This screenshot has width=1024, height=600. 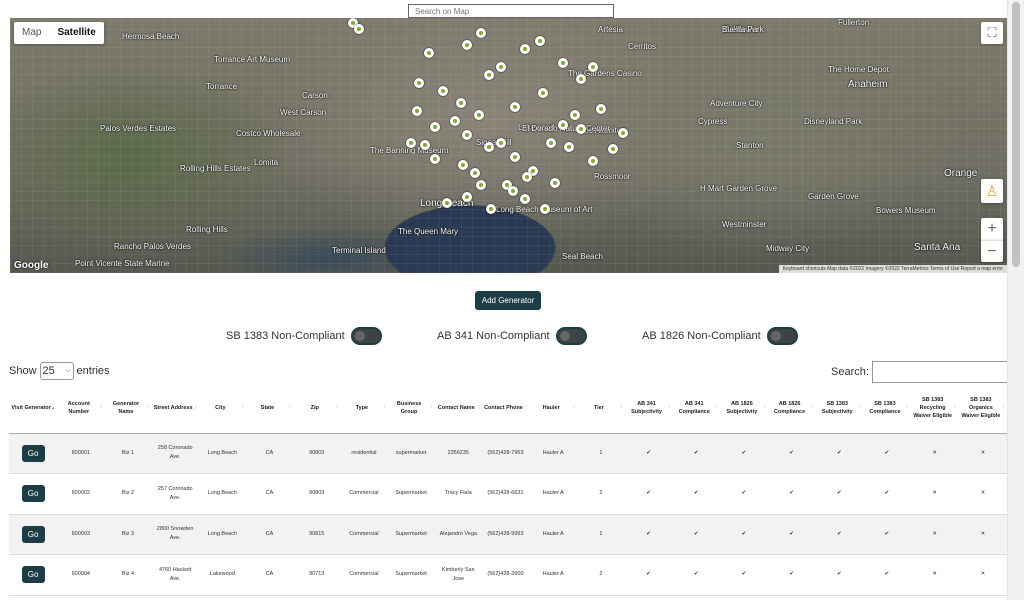 I want to click on column-header: Tier, so click(x=601, y=409).